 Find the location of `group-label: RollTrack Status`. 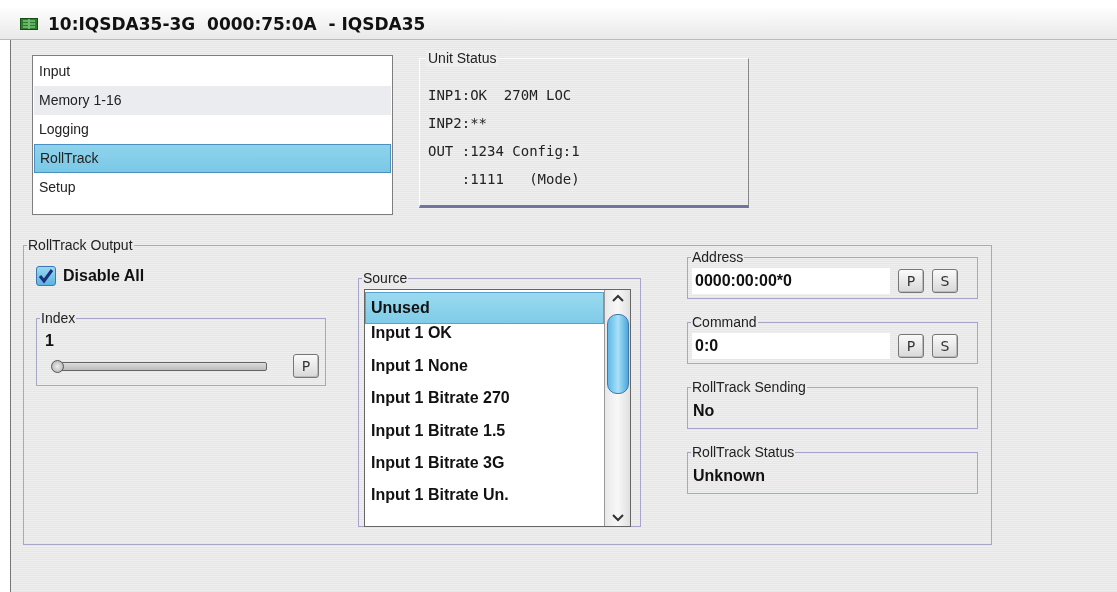

group-label: RollTrack Status is located at coordinates (743, 452).